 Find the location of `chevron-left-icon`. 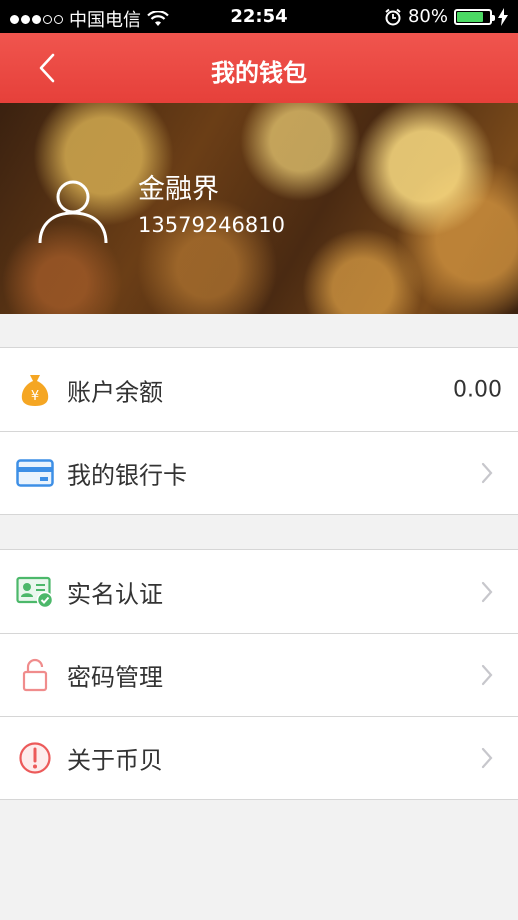

chevron-left-icon is located at coordinates (47, 68).